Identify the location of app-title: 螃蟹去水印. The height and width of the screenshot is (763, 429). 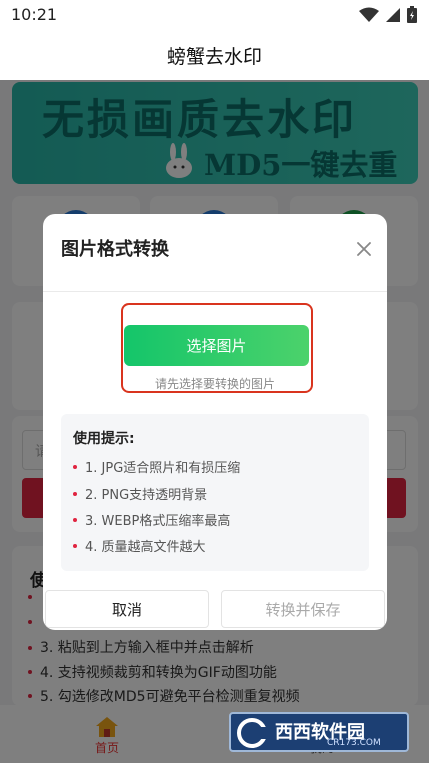
(214, 57).